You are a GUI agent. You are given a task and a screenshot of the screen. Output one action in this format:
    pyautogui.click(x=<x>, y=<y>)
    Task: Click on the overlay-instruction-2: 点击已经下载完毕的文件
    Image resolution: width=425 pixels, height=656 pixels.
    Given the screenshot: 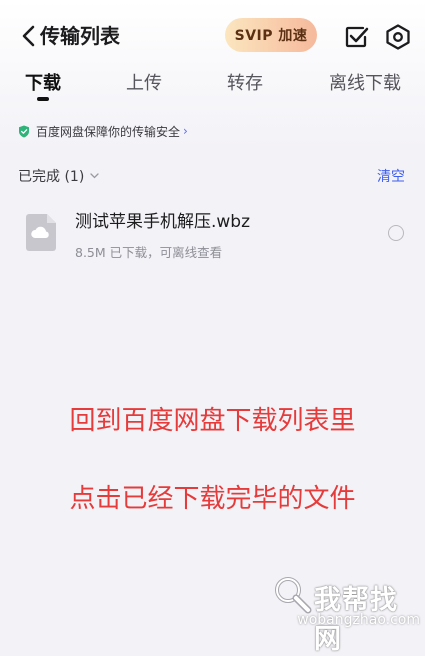 What is the action you would take?
    pyautogui.click(x=212, y=499)
    